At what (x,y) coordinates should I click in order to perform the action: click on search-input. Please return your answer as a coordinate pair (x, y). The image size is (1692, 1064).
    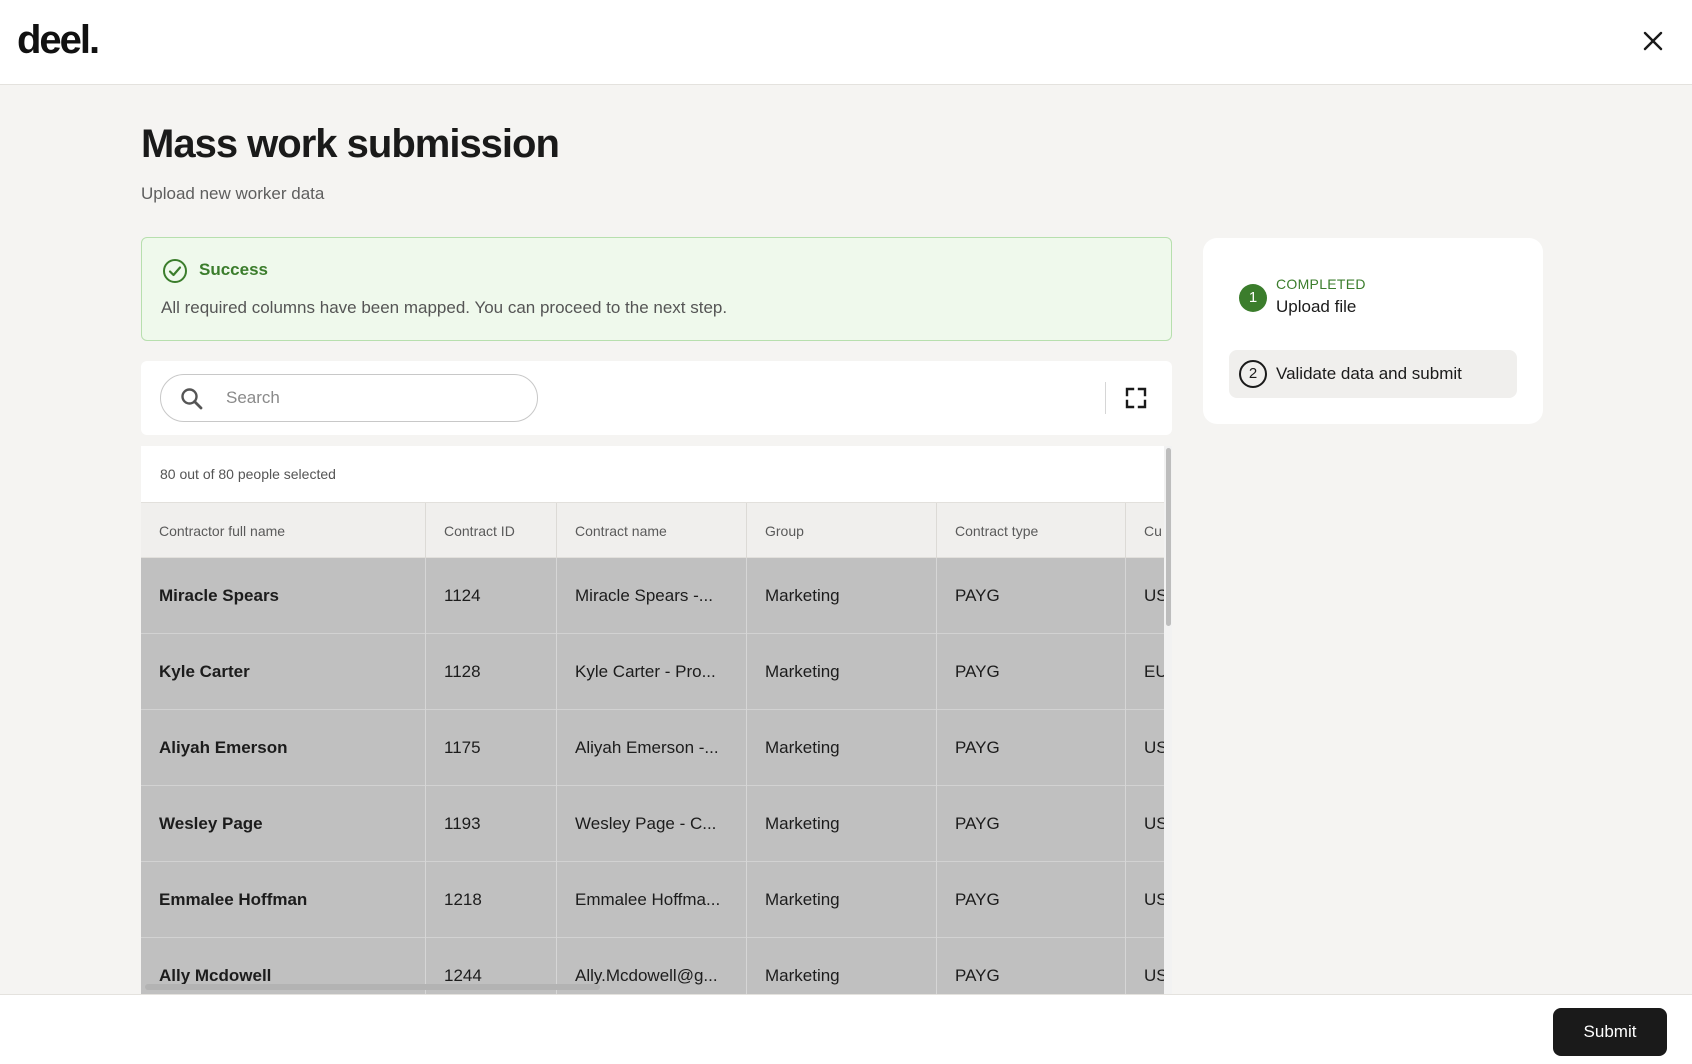
    Looking at the image, I should click on (371, 398).